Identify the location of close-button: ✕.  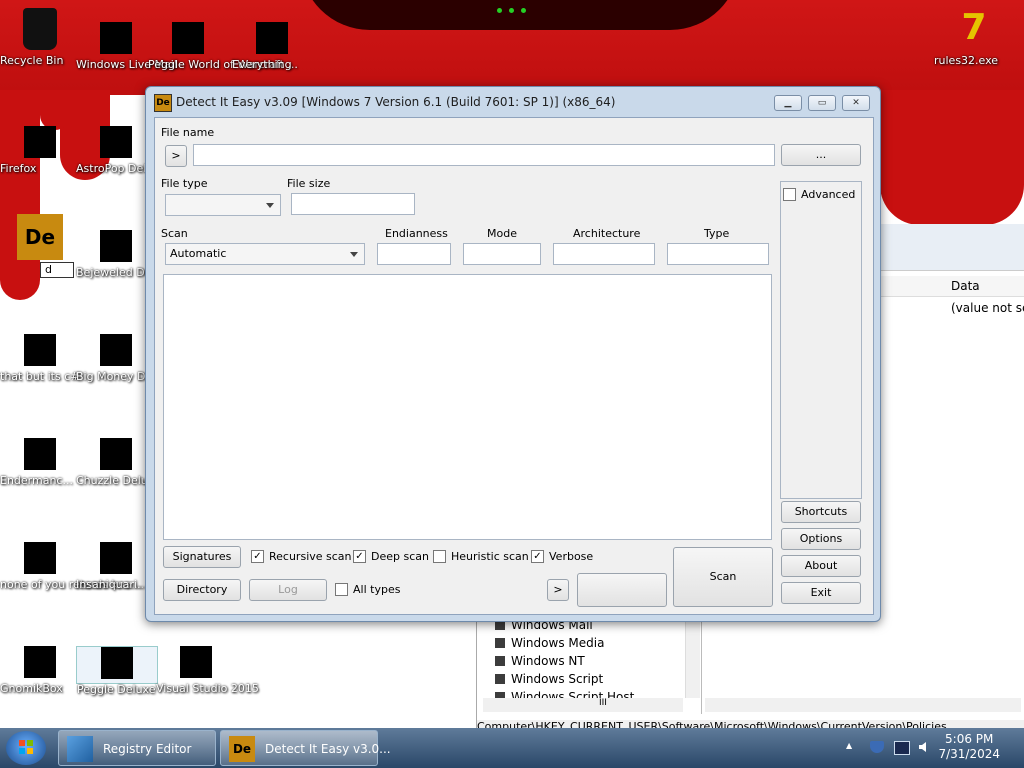
(856, 103).